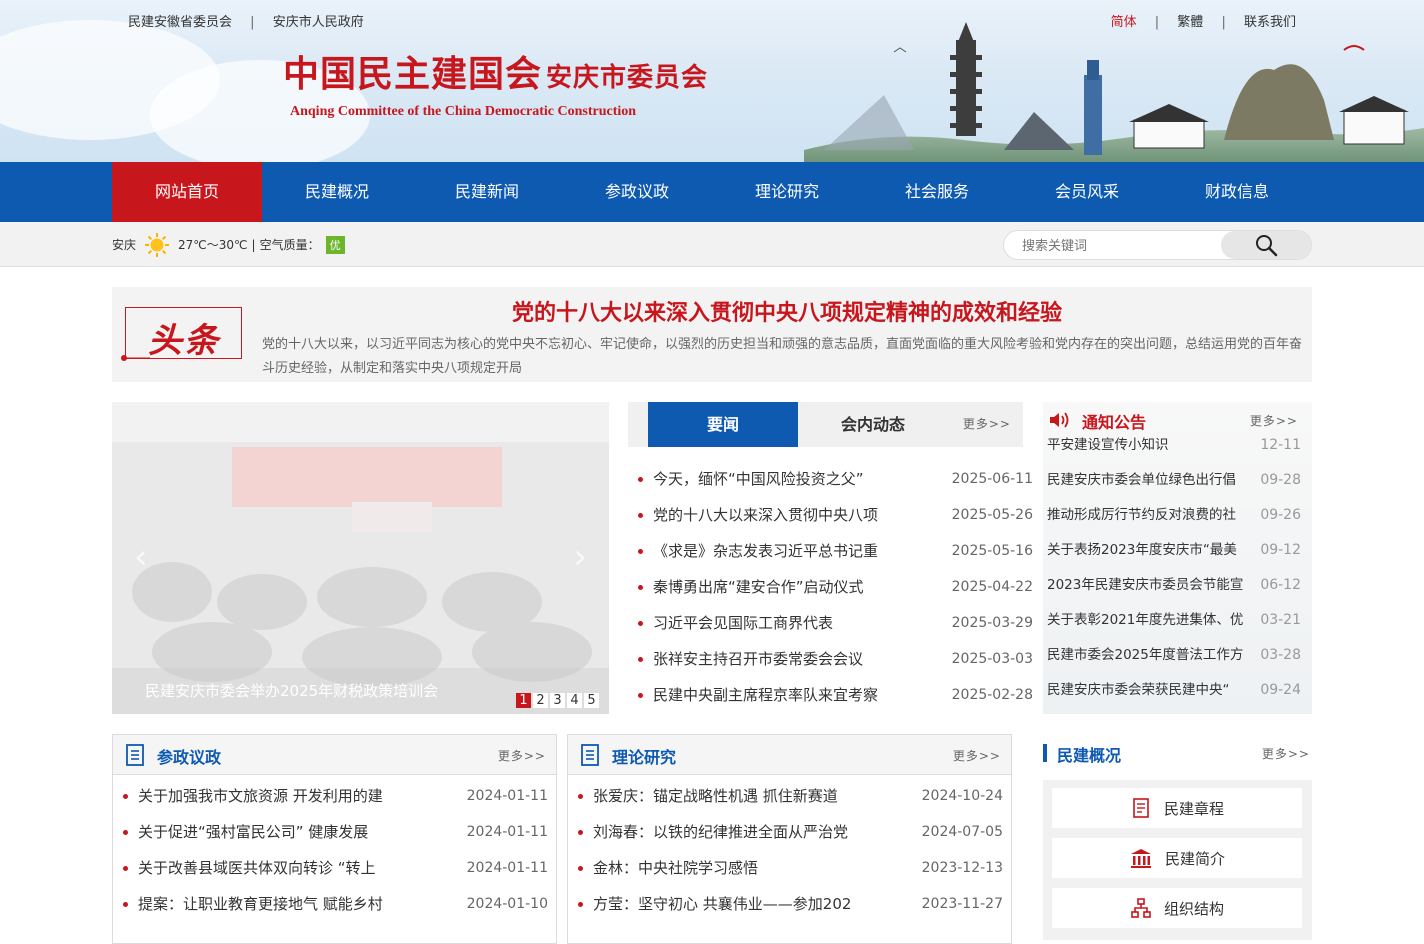  Describe the element at coordinates (977, 755) in the screenshot. I see `theory-more-link: 更多>>` at that location.